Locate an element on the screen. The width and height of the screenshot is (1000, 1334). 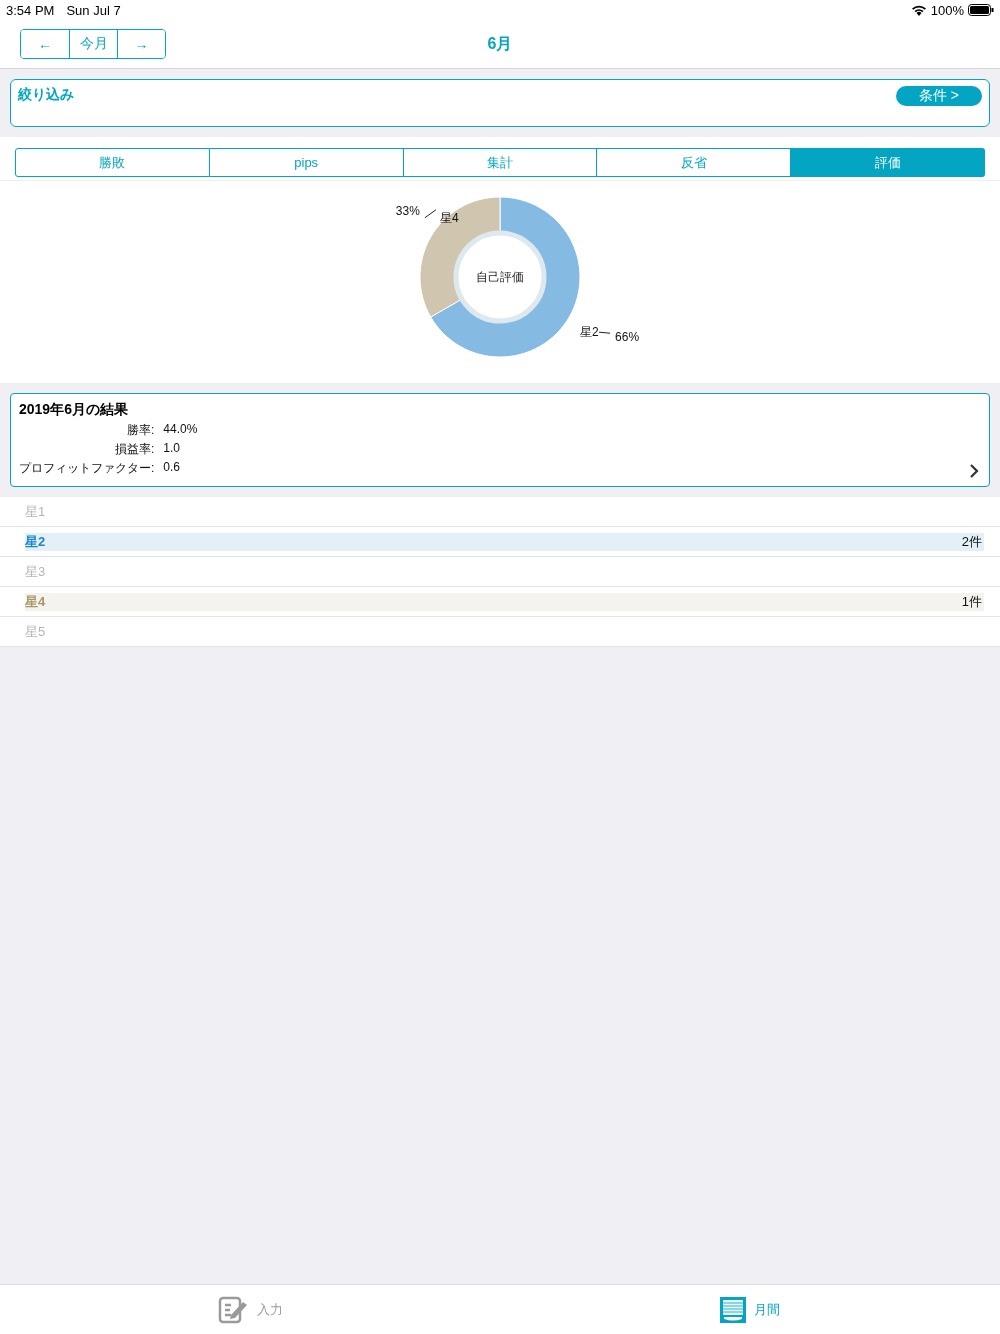
rating-label: 星1 is located at coordinates (35, 511).